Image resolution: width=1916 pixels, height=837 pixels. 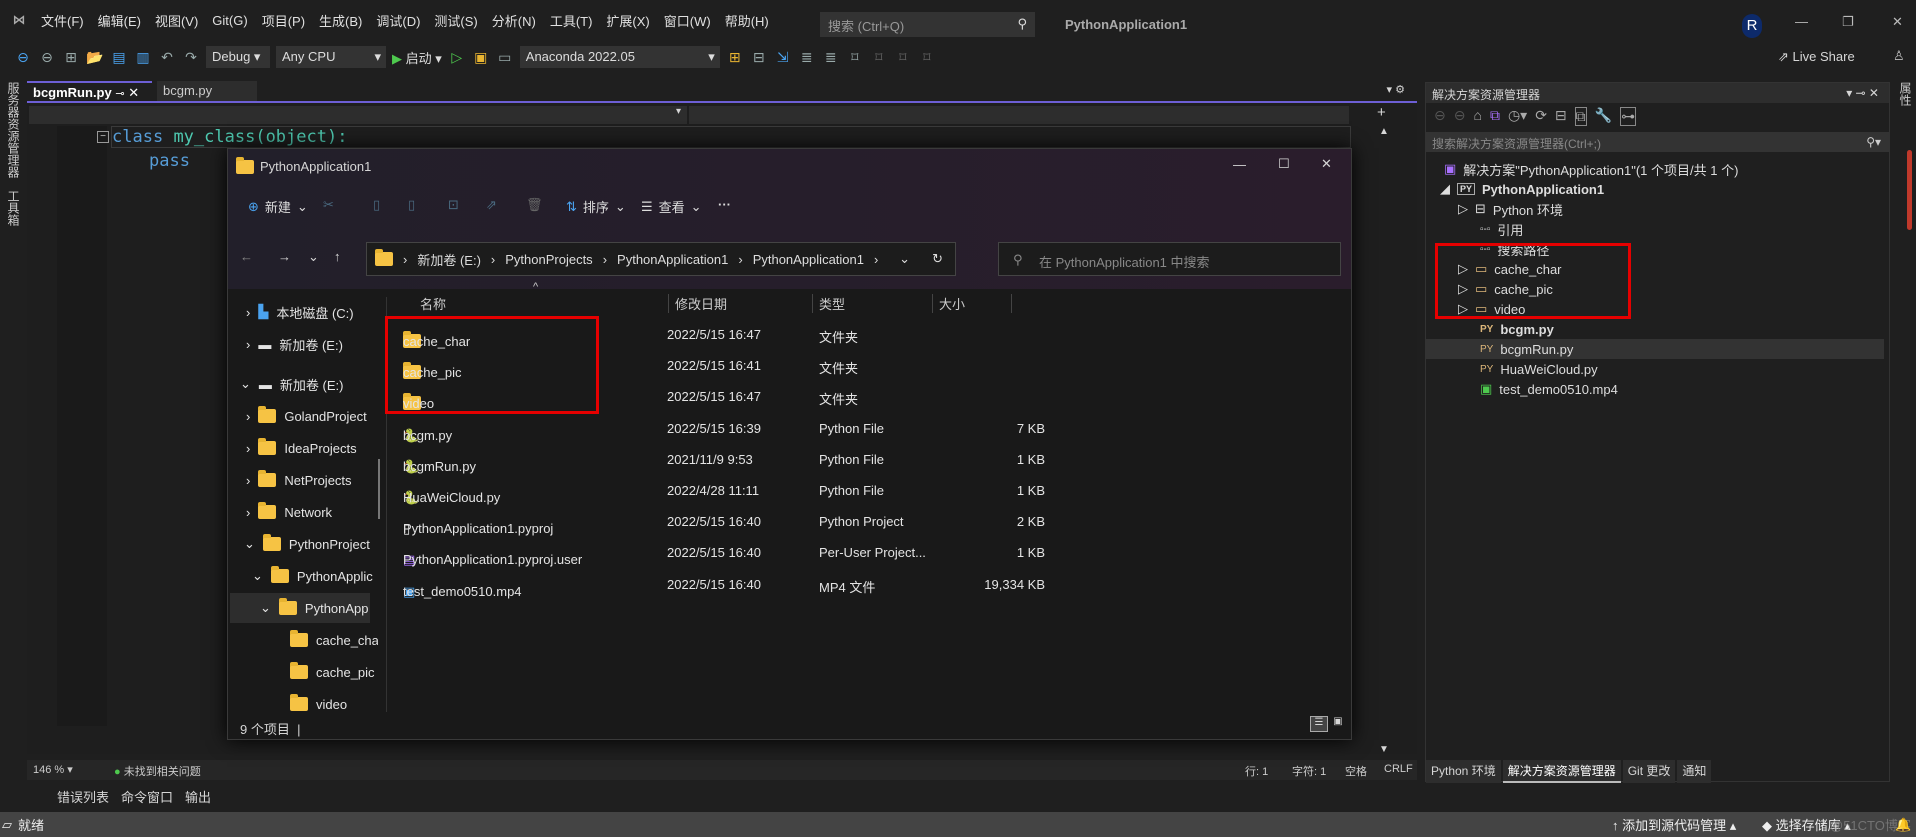 What do you see at coordinates (1628, 116) in the screenshot?
I see `preview-icon: ⊶` at bounding box center [1628, 116].